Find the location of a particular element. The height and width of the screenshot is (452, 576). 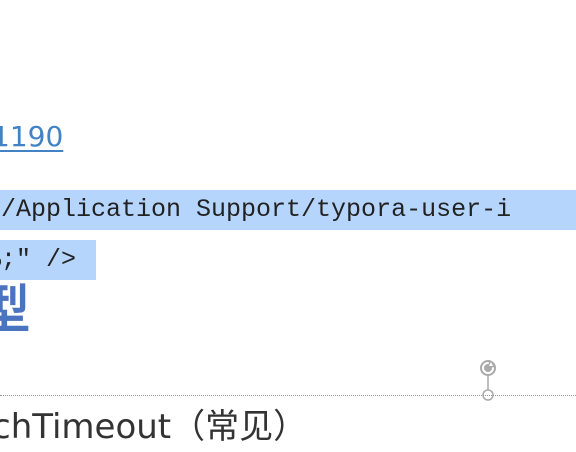

link-paragraph: 1190 is located at coordinates (31, 136).